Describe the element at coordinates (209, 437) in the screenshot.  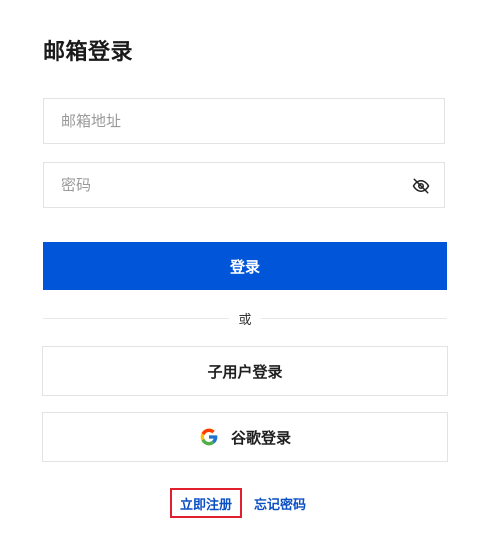
I see `google-icon` at that location.